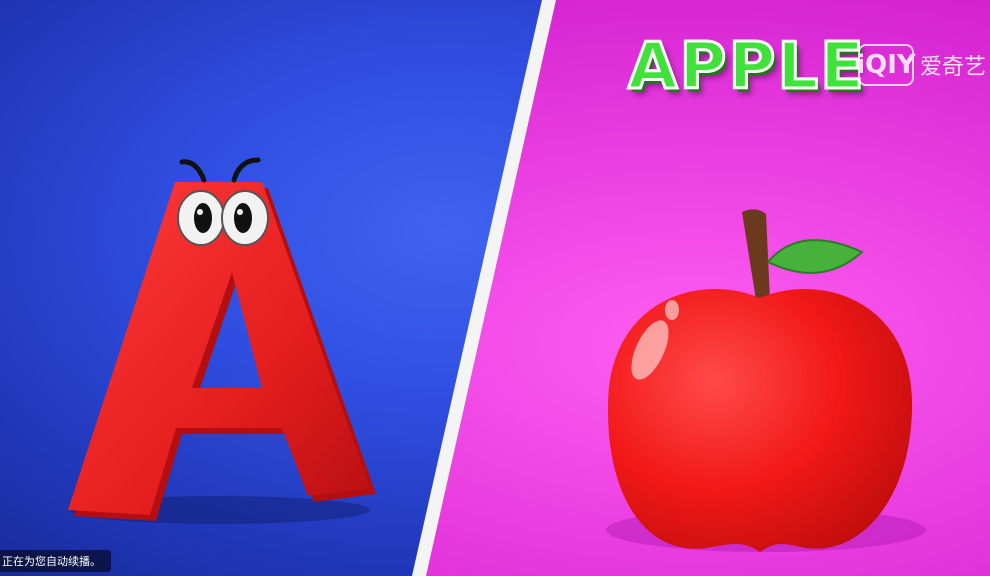  What do you see at coordinates (55, 561) in the screenshot?
I see `autoplay-toast: 正在为您自动续播。` at bounding box center [55, 561].